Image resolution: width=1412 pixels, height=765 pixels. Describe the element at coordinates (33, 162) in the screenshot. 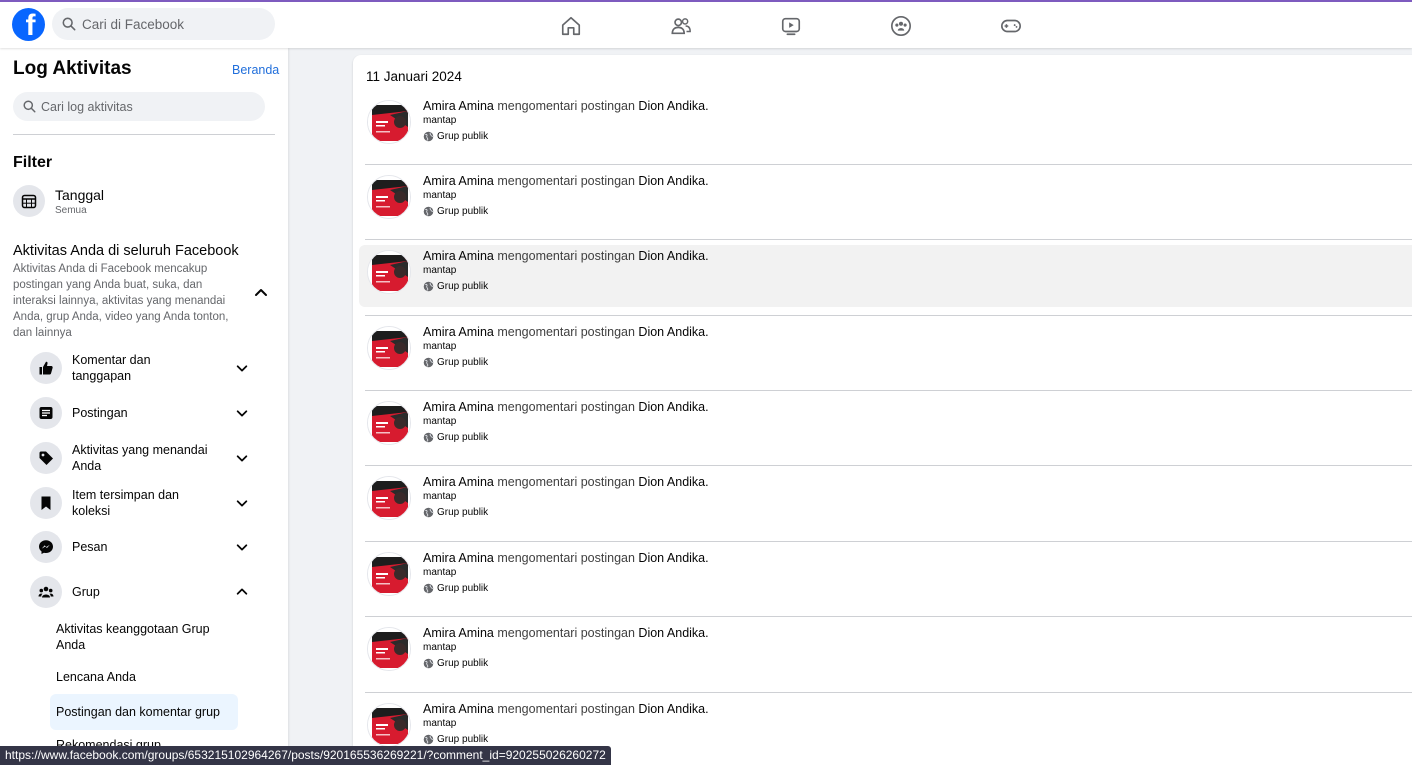

I see `filter-heading: Filter` at that location.